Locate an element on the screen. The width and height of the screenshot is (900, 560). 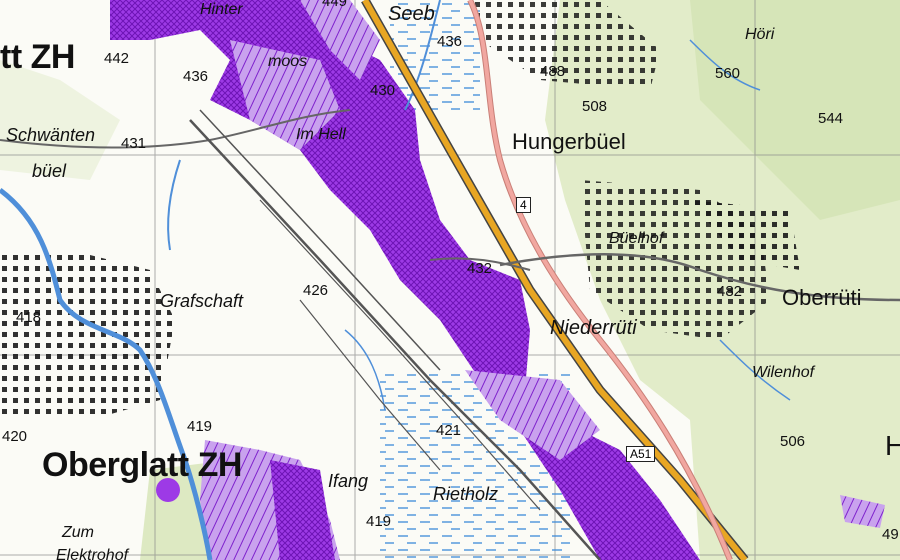
place-label-hungerbuel: Hungerbüel is located at coordinates (569, 141).